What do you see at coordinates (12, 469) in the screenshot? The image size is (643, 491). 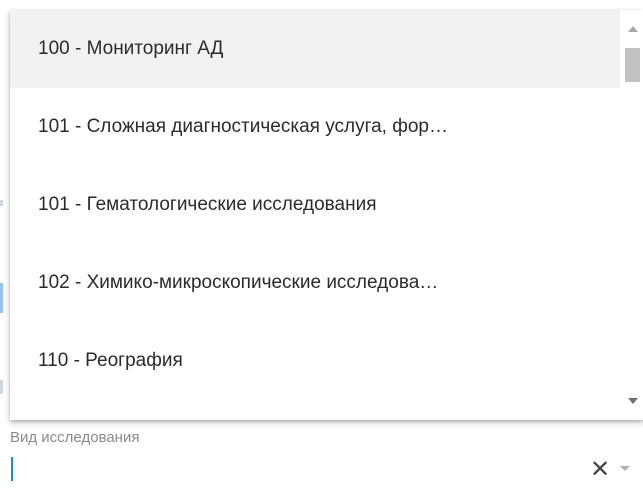 I see `text-caret` at bounding box center [12, 469].